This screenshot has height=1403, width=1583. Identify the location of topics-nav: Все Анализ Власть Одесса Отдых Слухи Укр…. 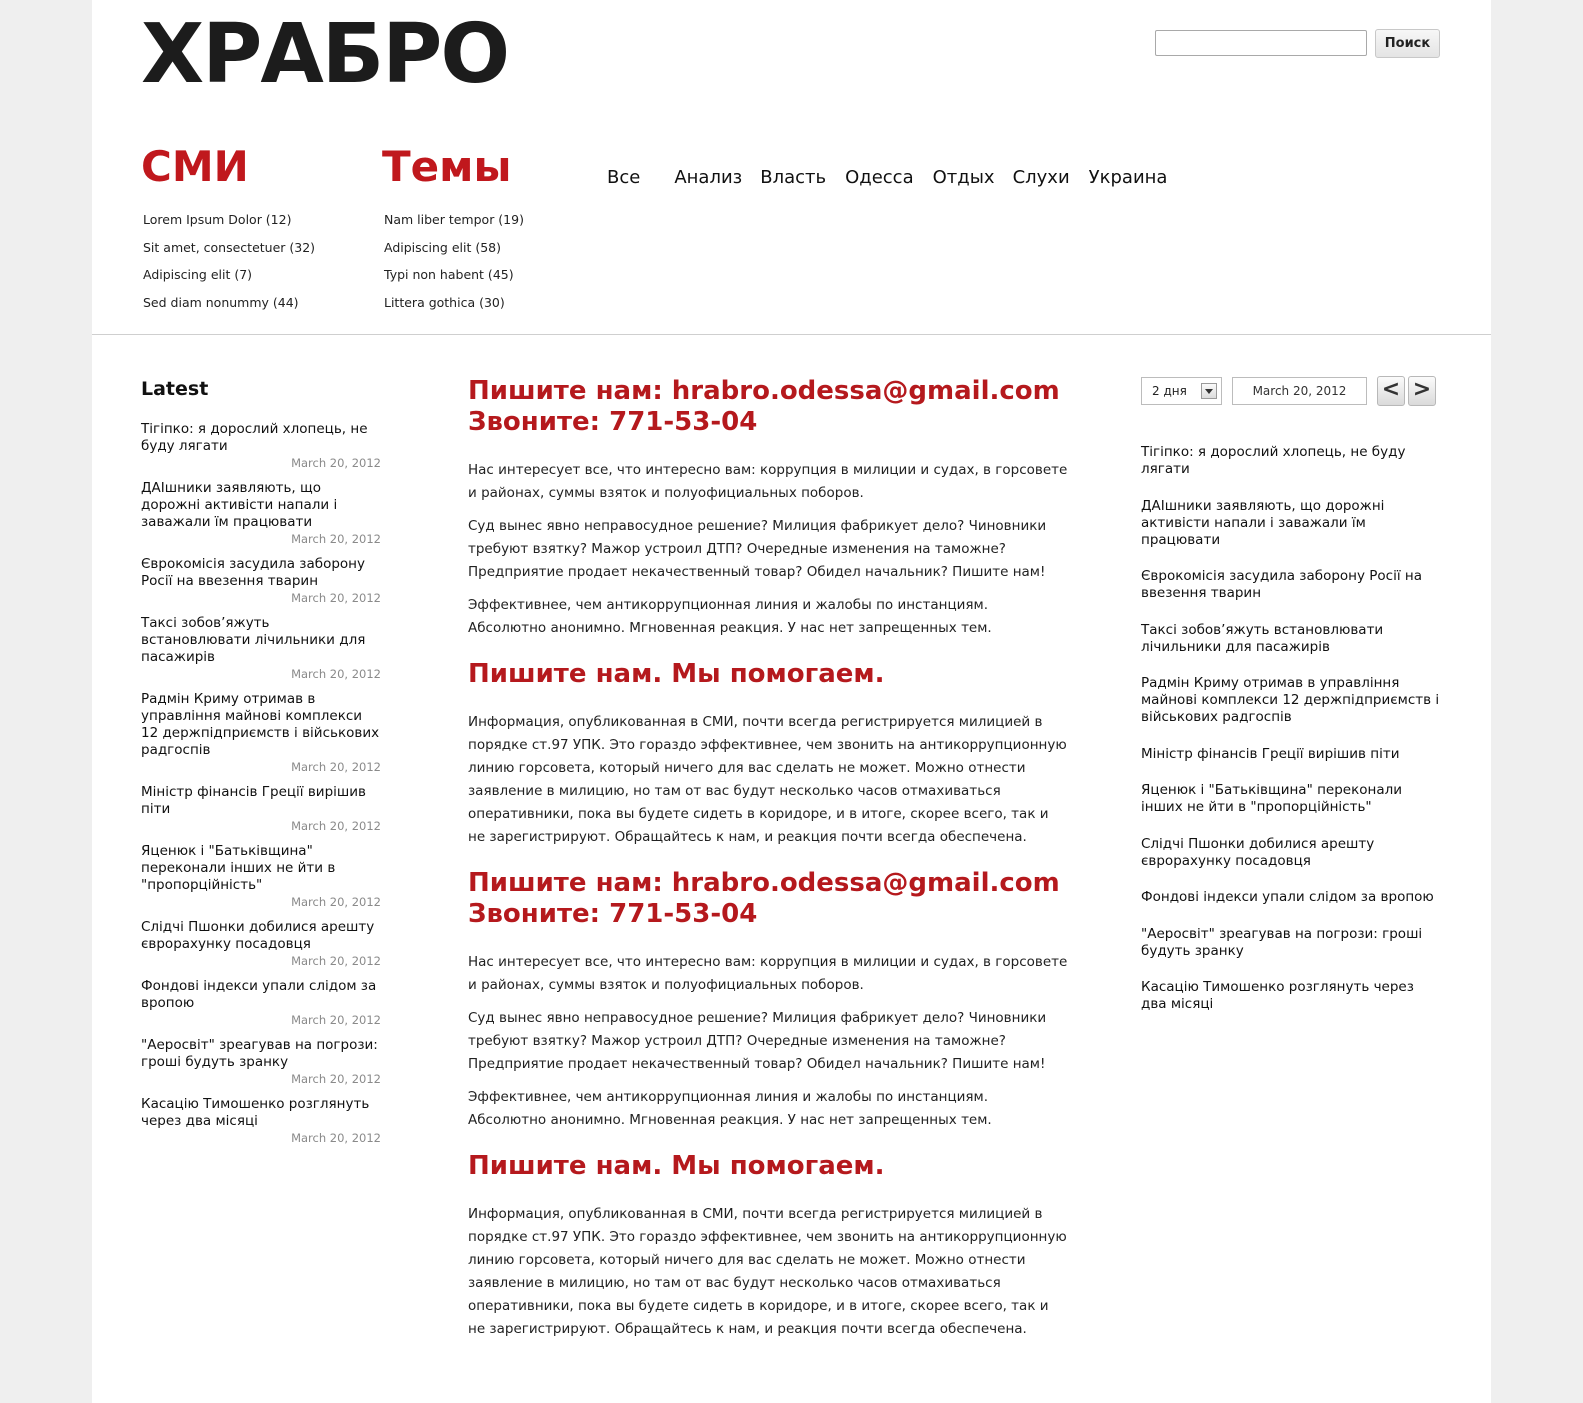
(887, 177).